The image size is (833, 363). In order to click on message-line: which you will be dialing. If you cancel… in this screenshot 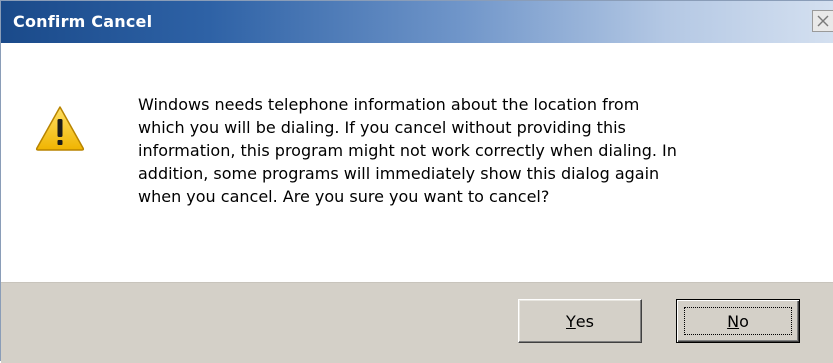, I will do `click(382, 127)`.